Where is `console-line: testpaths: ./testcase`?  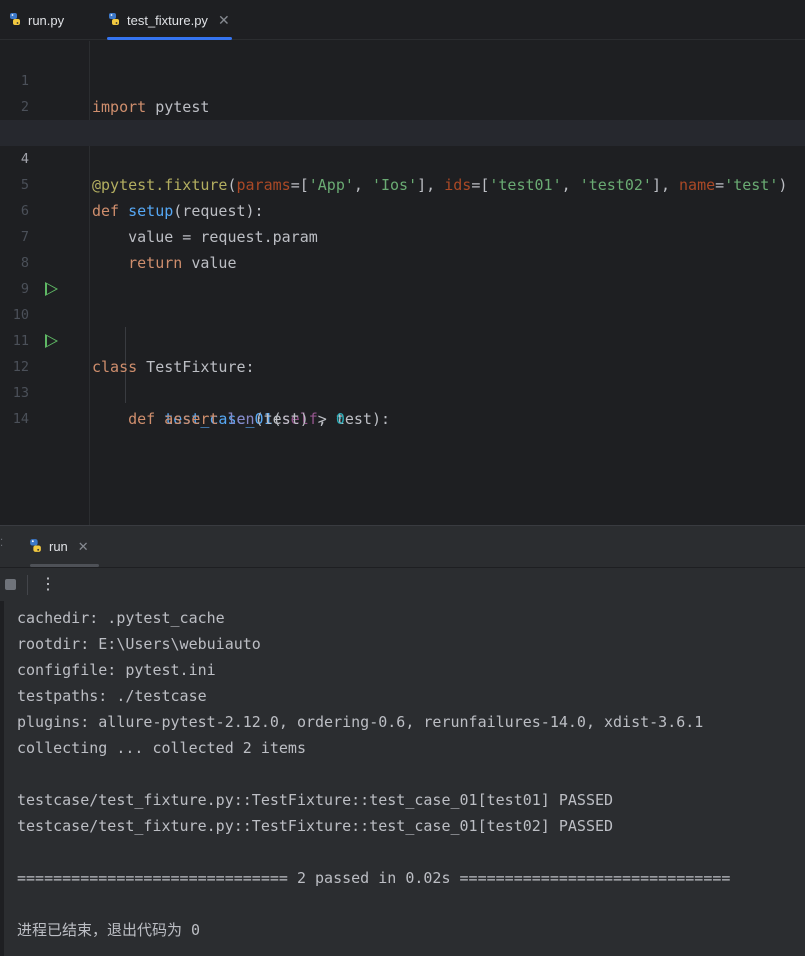
console-line: testpaths: ./testcase is located at coordinates (112, 696).